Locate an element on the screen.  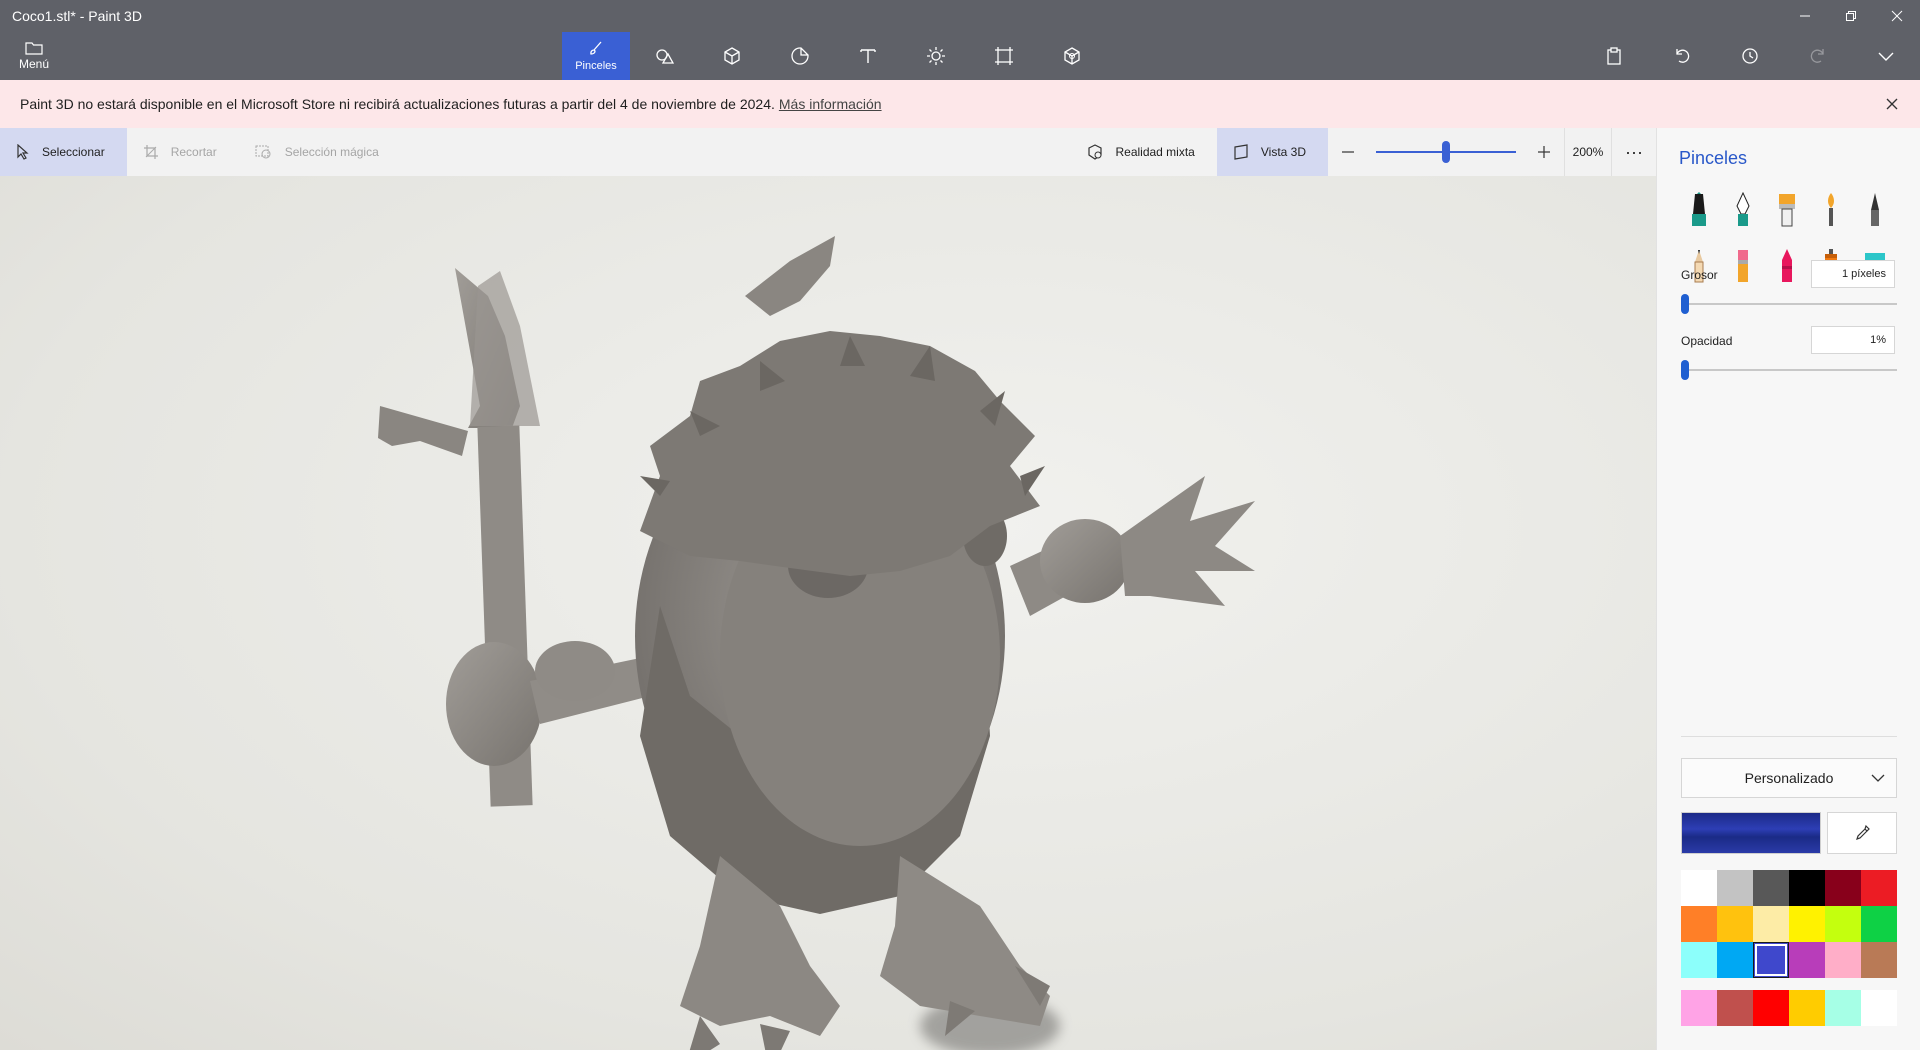
zoom-slider-thumb is located at coordinates (1446, 152).